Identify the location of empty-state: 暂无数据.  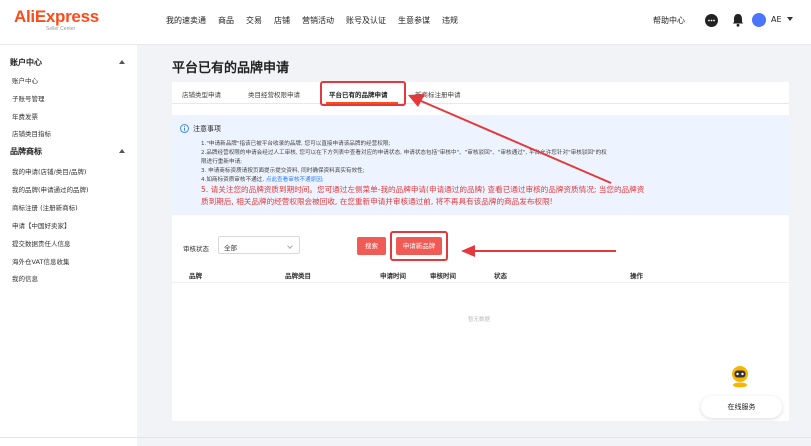
(479, 320).